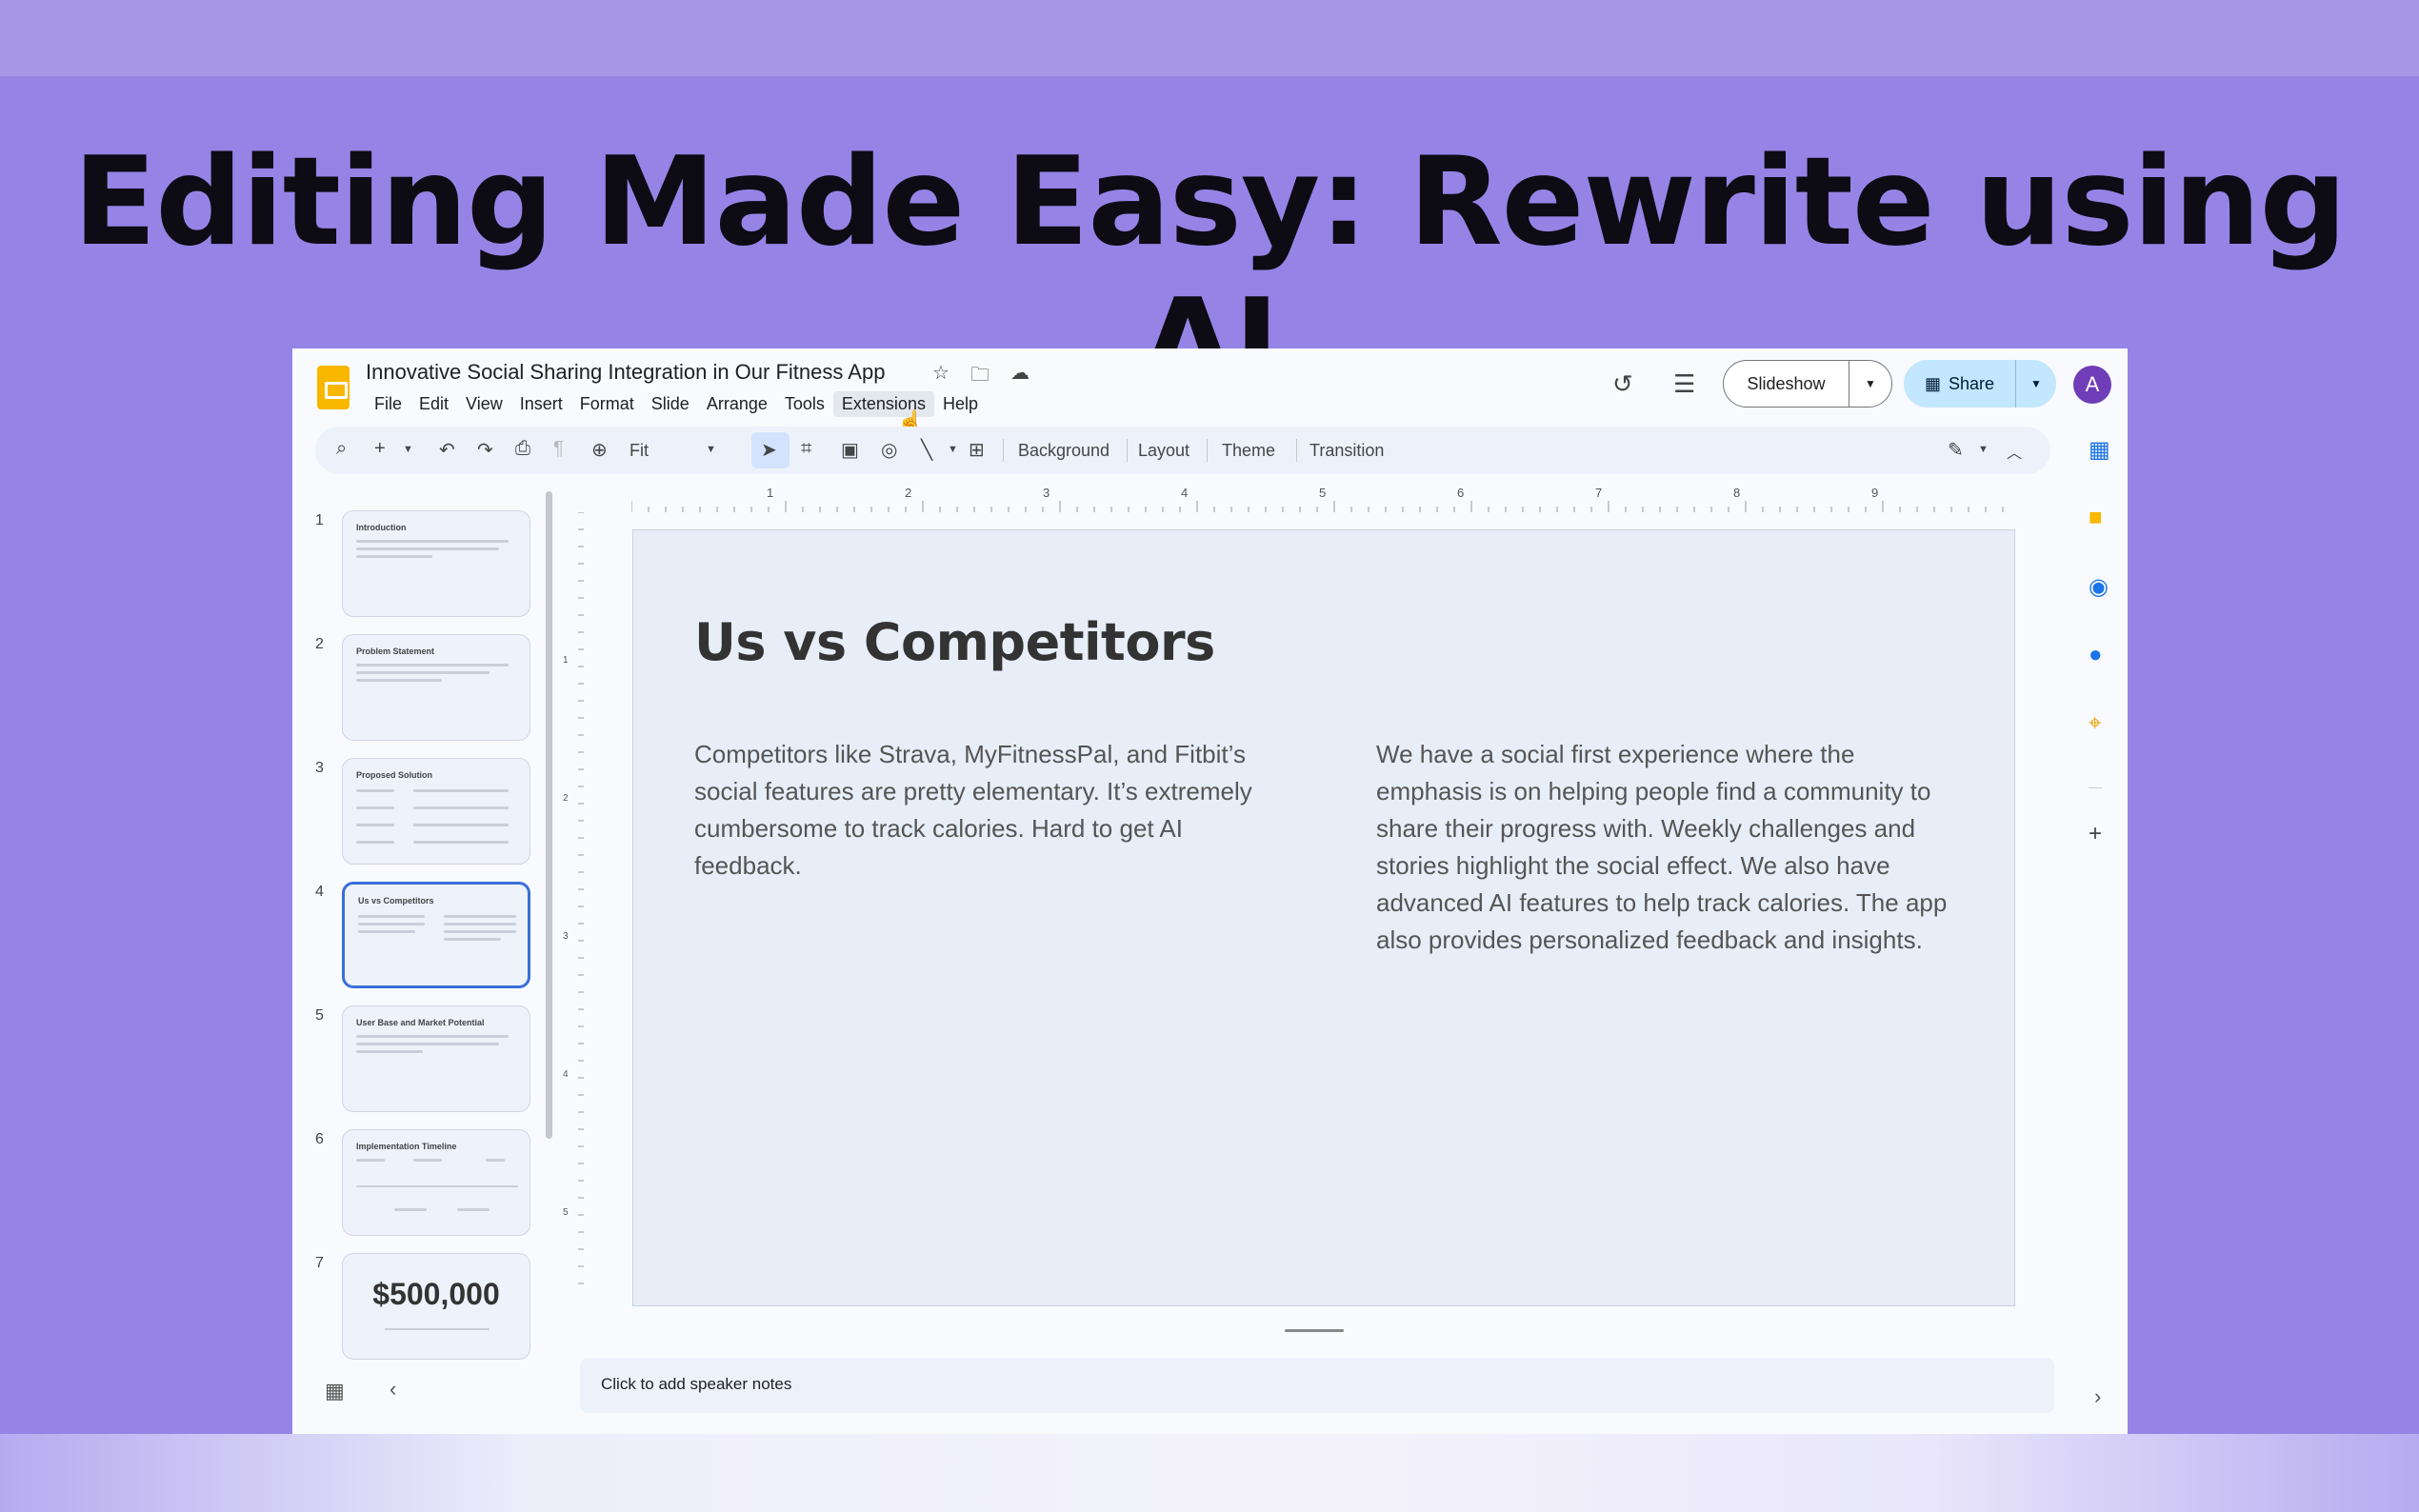 The height and width of the screenshot is (1512, 2419). Describe the element at coordinates (850, 450) in the screenshot. I see `image-icon: ▣` at that location.